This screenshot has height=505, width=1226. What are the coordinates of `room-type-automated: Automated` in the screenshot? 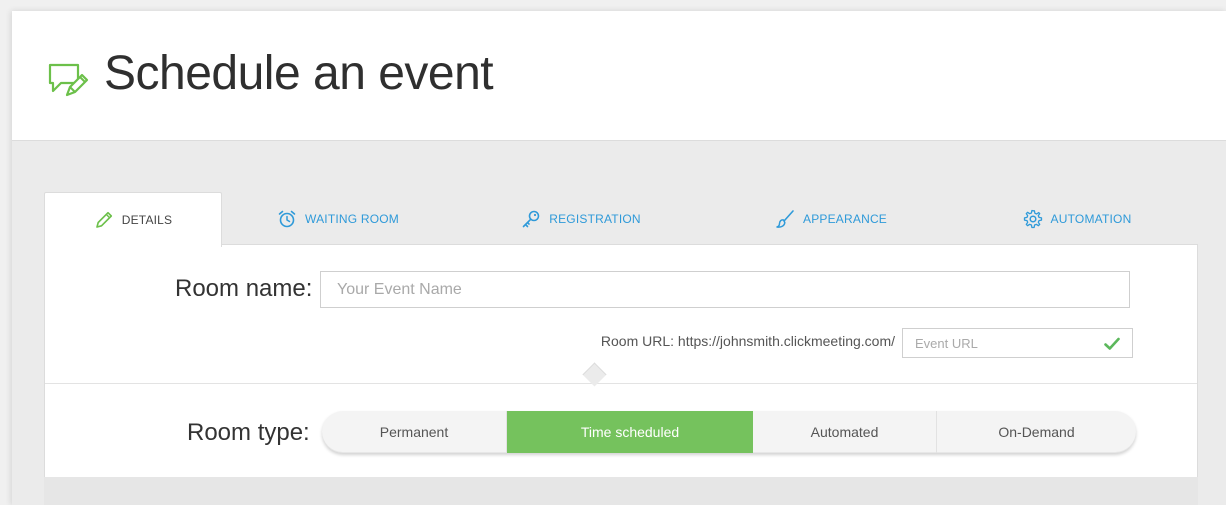 It's located at (845, 432).